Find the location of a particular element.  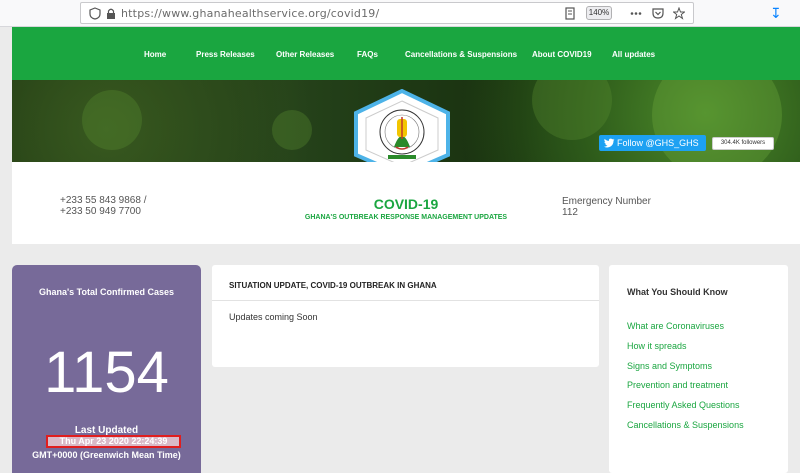

link-how-it-spreads: How it spreads is located at coordinates (657, 346).